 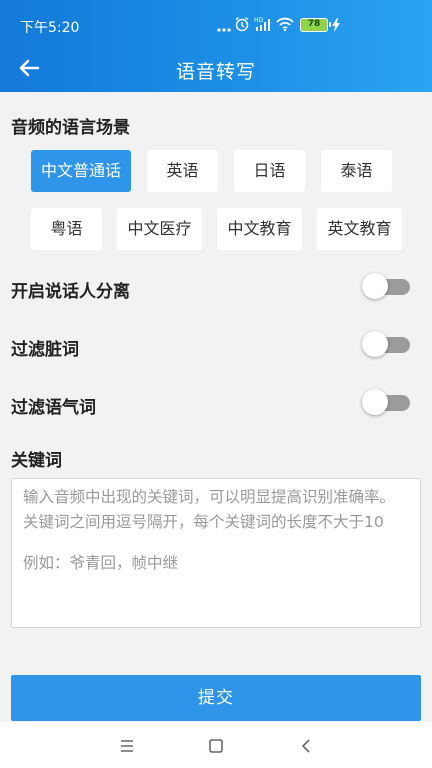 What do you see at coordinates (50, 28) in the screenshot?
I see `status-time: 下午5:20` at bounding box center [50, 28].